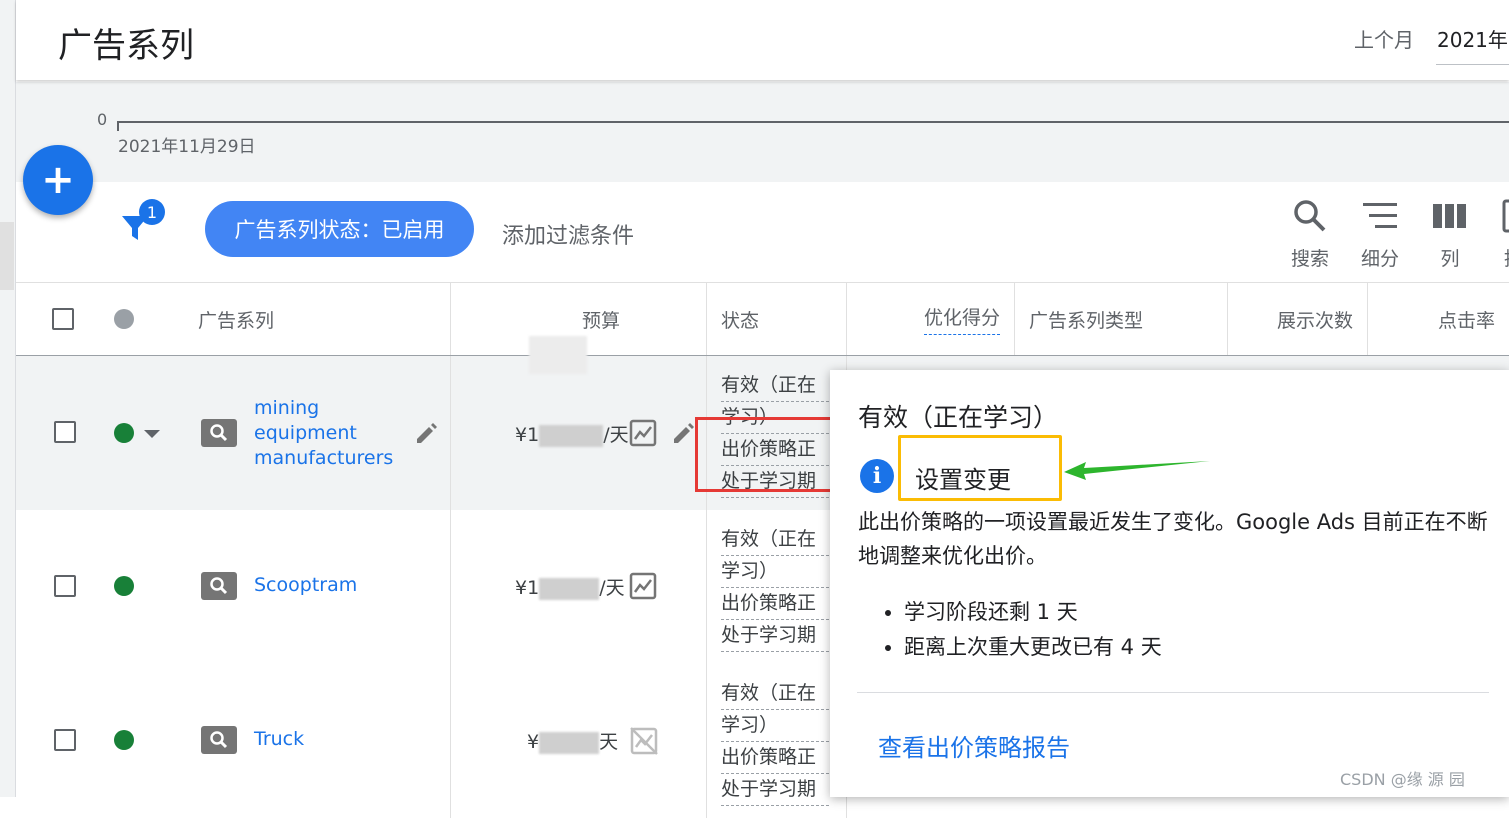  What do you see at coordinates (427, 435) in the screenshot?
I see `edit-icon` at bounding box center [427, 435].